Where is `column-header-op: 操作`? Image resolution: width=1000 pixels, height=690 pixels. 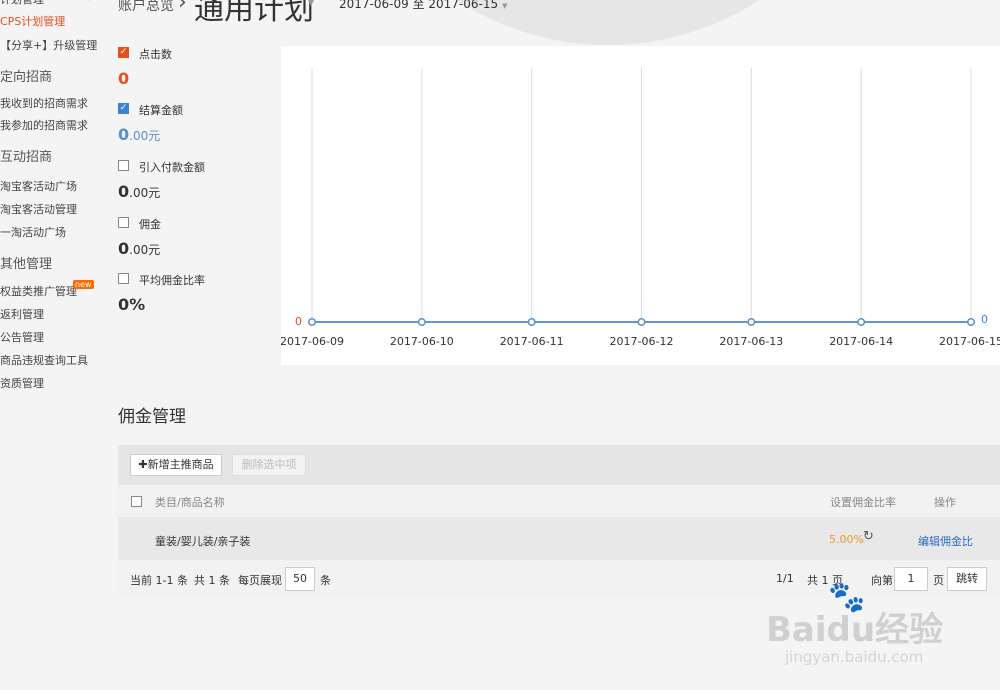
column-header-op: 操作 is located at coordinates (945, 502).